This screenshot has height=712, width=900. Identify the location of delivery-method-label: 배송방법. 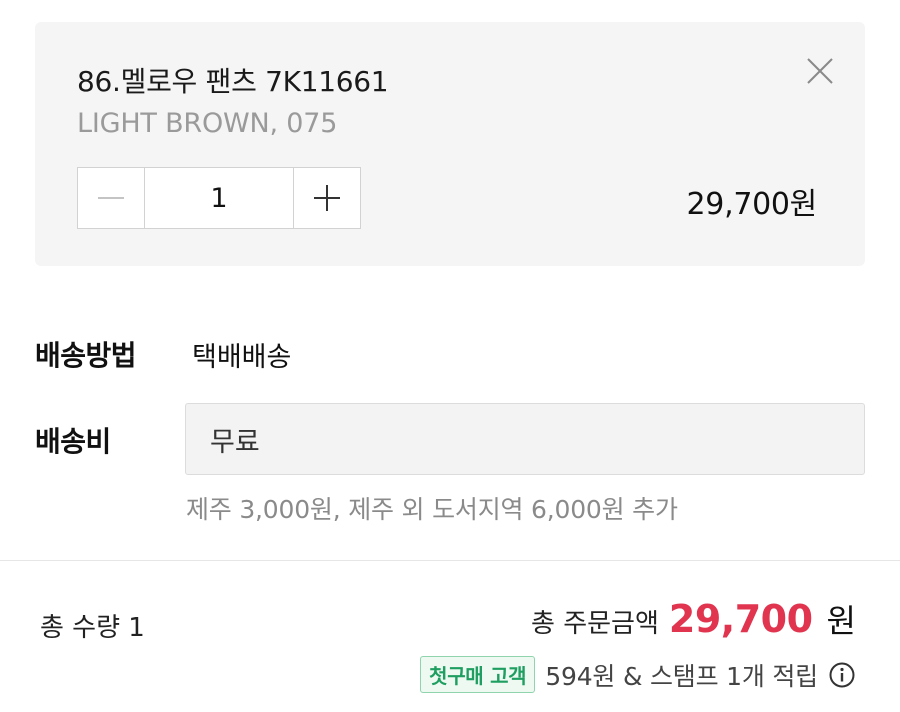
(86, 355).